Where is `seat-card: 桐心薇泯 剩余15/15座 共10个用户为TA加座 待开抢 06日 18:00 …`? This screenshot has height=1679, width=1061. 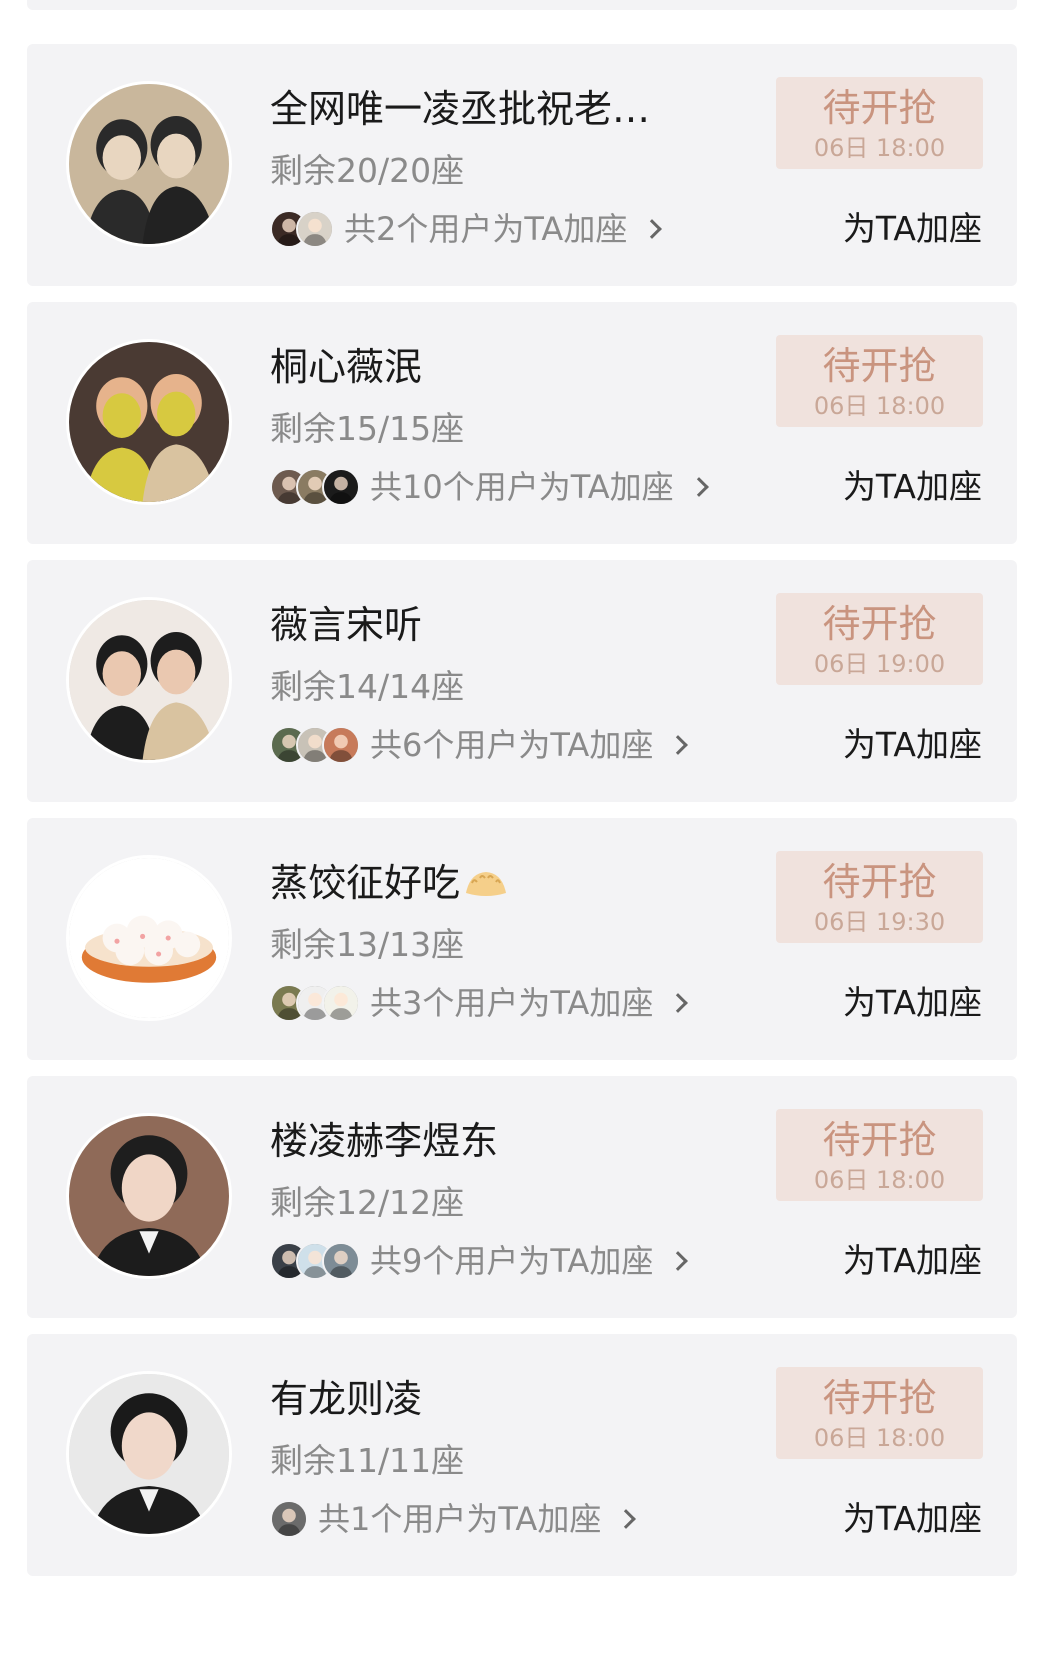 seat-card: 桐心薇泯 剩余15/15座 共10个用户为TA加座 待开抢 06日 18:00 … is located at coordinates (522, 423).